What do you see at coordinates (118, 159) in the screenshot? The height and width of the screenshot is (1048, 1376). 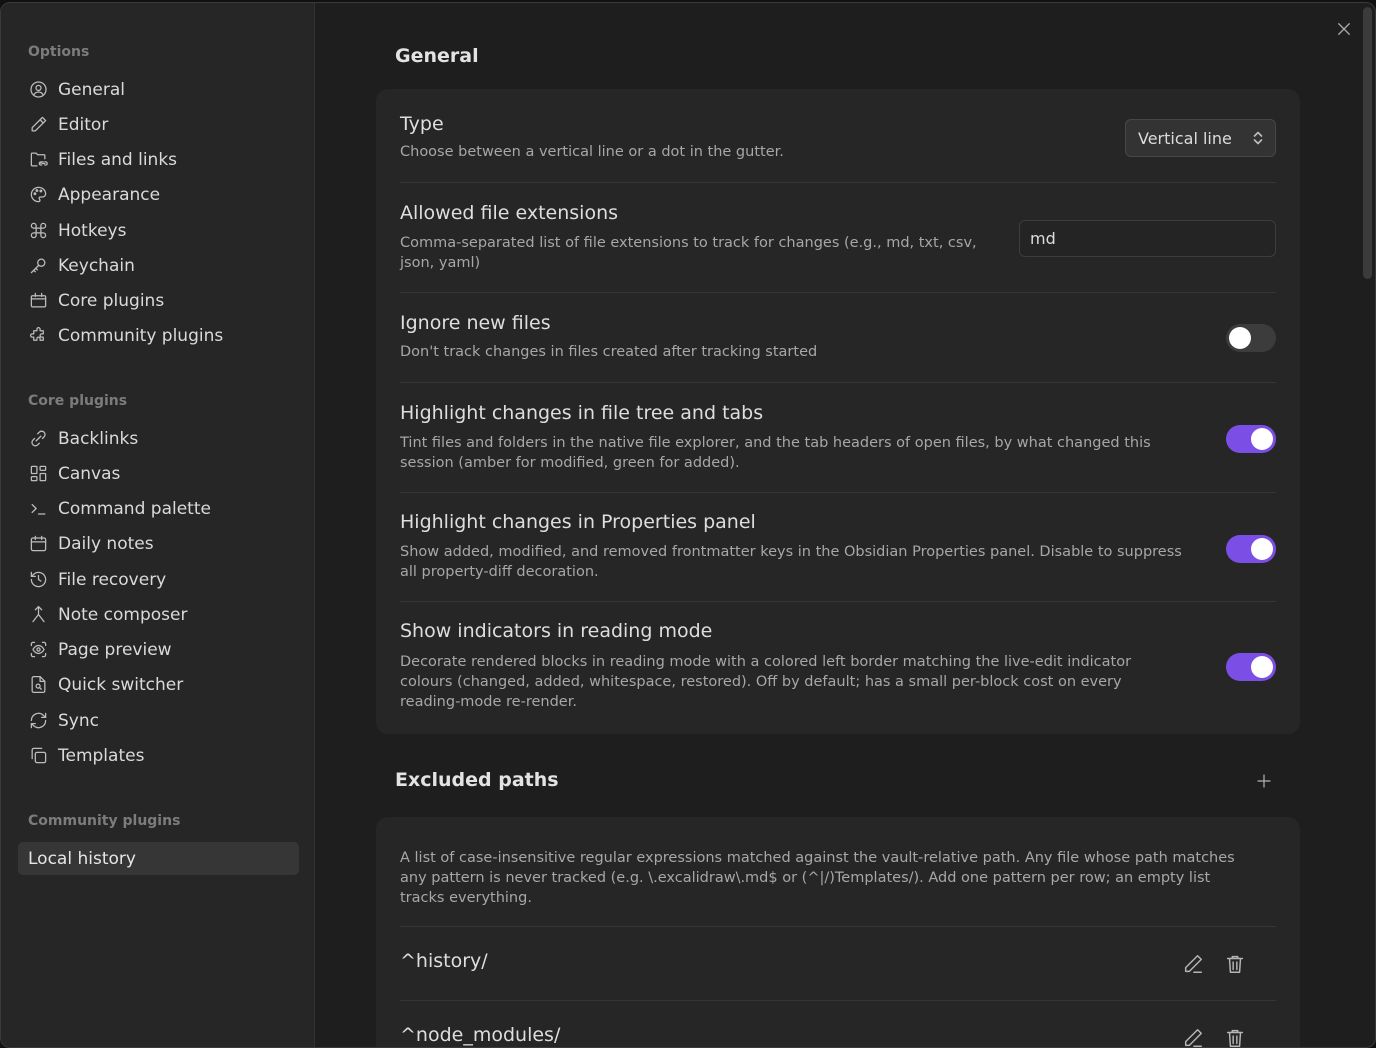 I see `sidebar-item-label: Files and links` at bounding box center [118, 159].